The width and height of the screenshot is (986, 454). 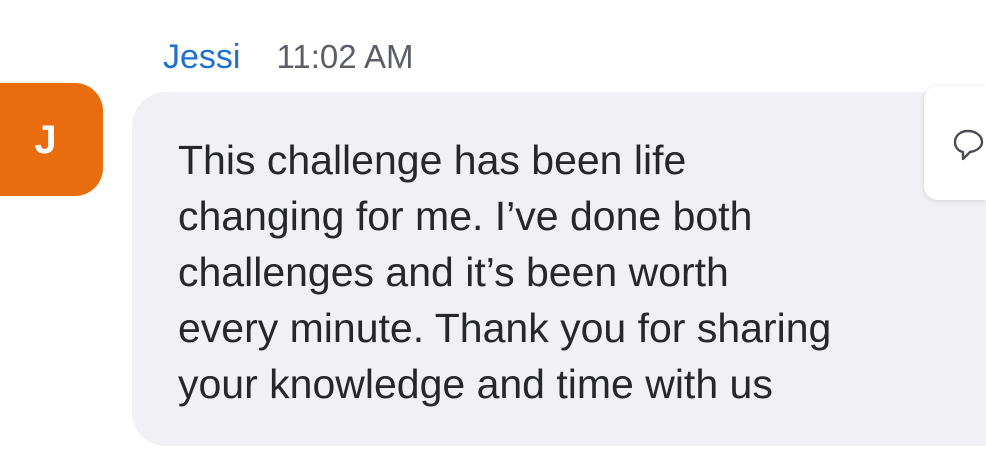 I want to click on message-line: every minute. Thank you for sharing, so click(x=505, y=328).